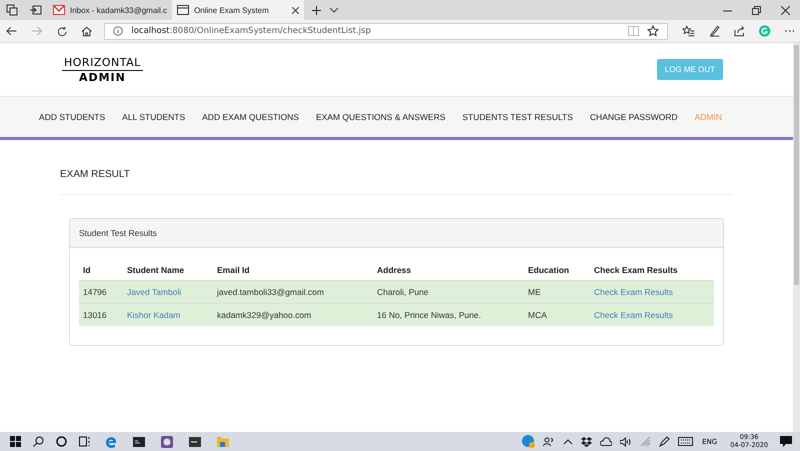 The image size is (800, 451). Describe the element at coordinates (102, 77) in the screenshot. I see `logo-subtitle: ADMIN` at that location.